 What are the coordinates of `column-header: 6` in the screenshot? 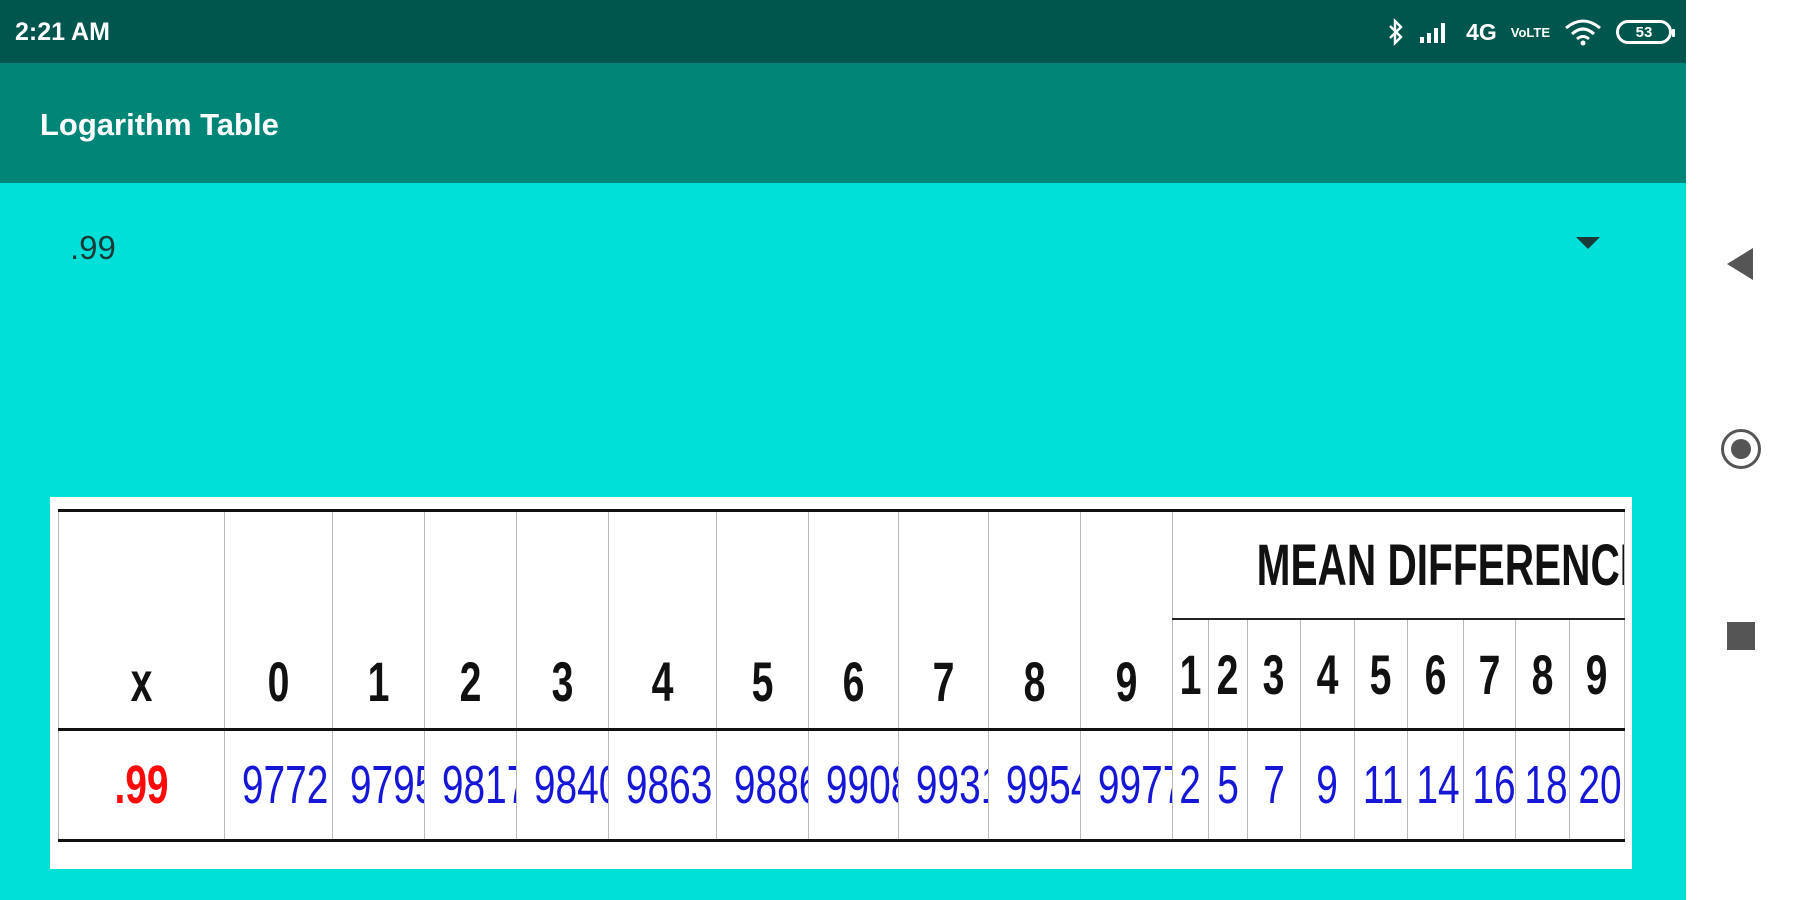 It's located at (853, 619).